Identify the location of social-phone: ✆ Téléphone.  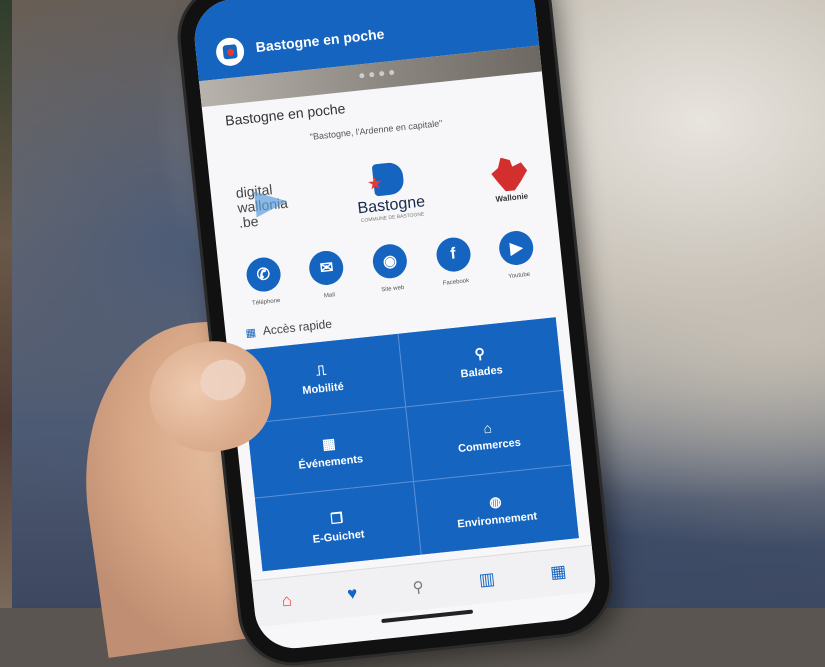
(264, 281).